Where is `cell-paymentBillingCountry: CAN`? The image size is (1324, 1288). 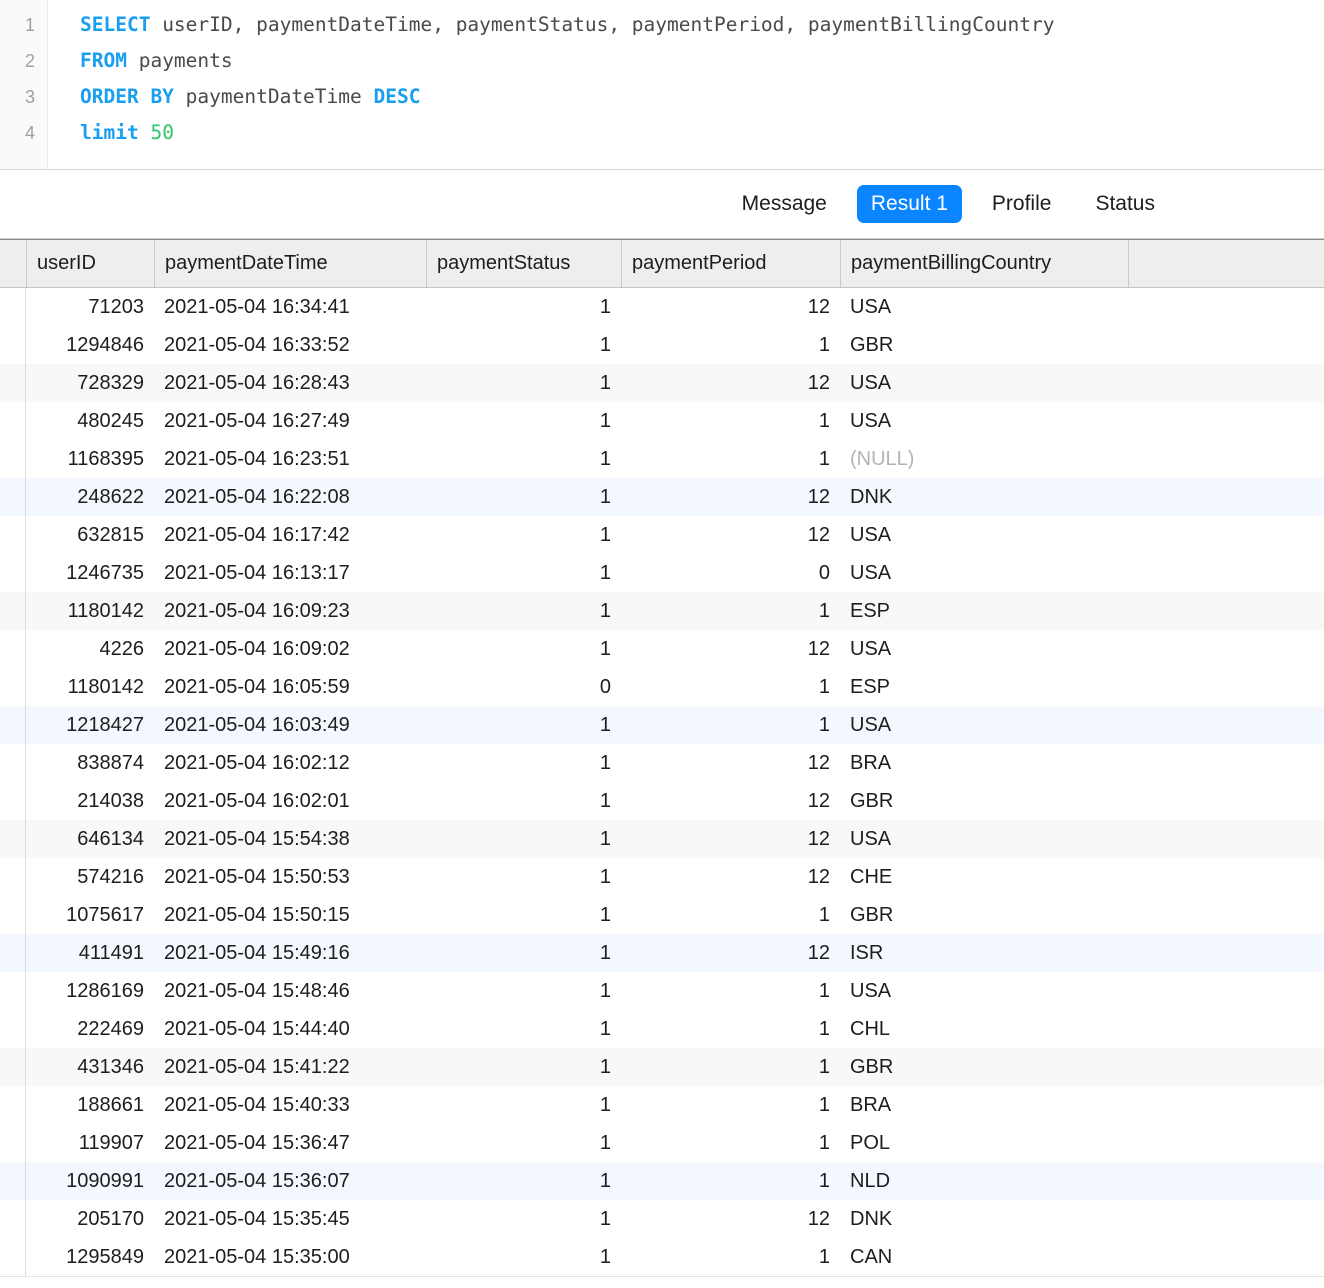 cell-paymentBillingCountry: CAN is located at coordinates (984, 1257).